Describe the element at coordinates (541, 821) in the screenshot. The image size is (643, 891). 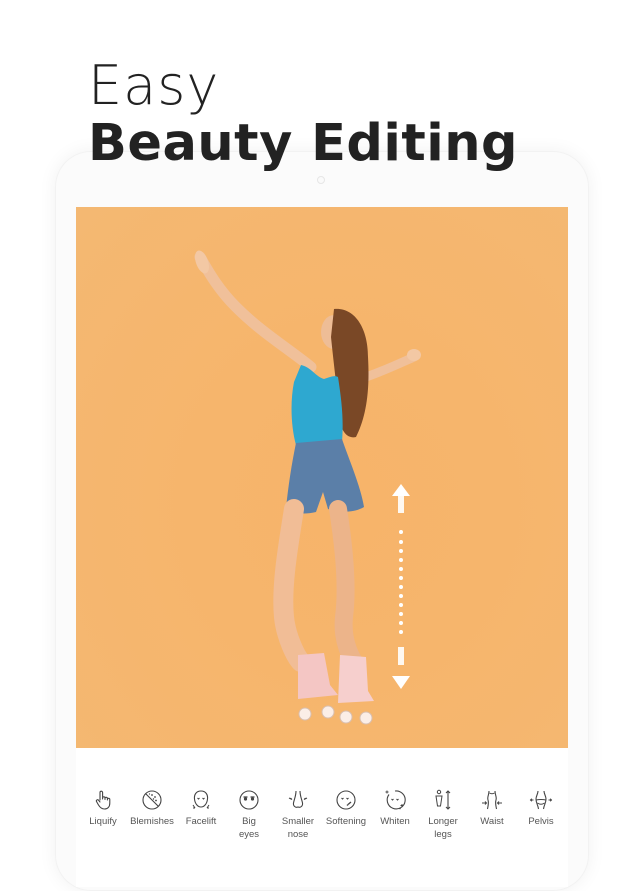
I see `tool-label: Pelvis` at that location.